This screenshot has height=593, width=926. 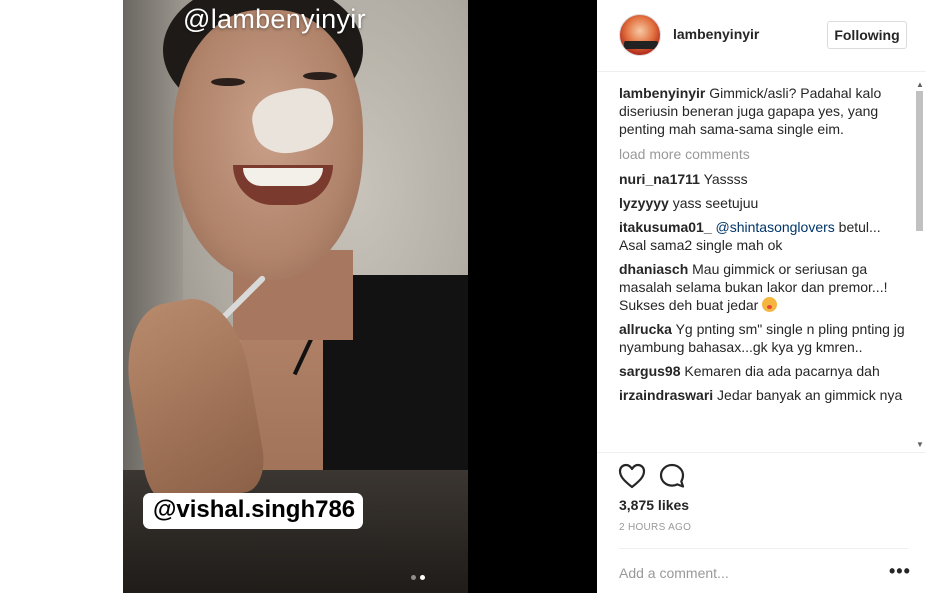 I want to click on letterbox-right, so click(x=532, y=296).